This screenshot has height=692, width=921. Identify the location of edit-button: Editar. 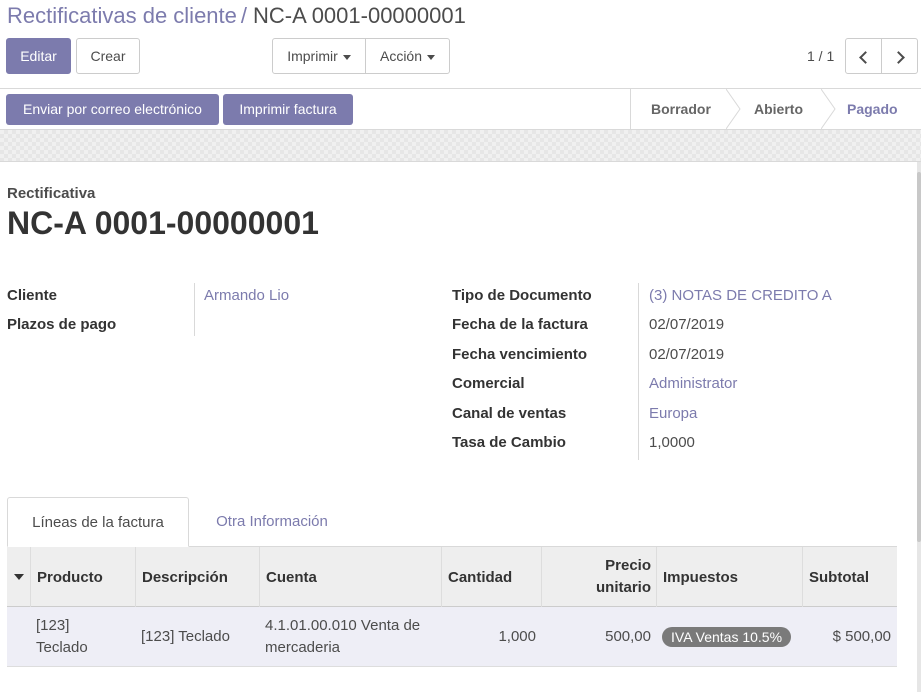
(38, 56).